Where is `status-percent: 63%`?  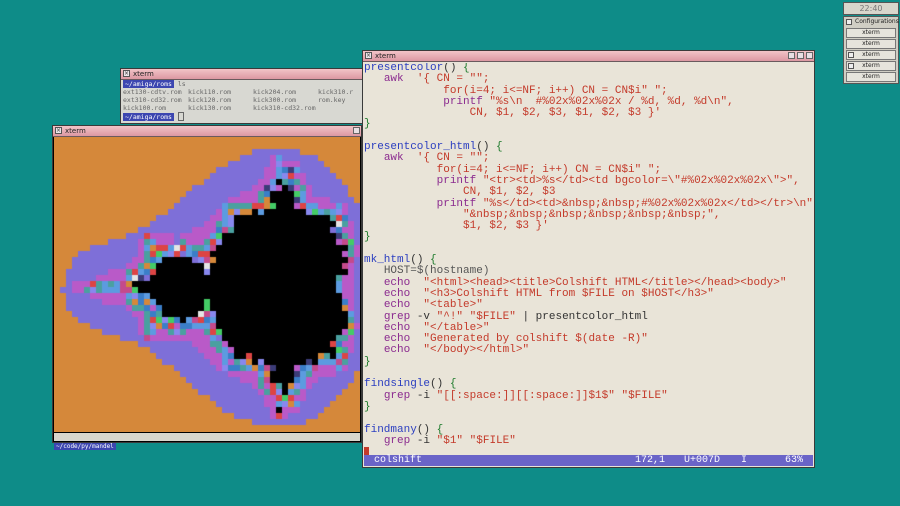 status-percent: 63% is located at coordinates (794, 460).